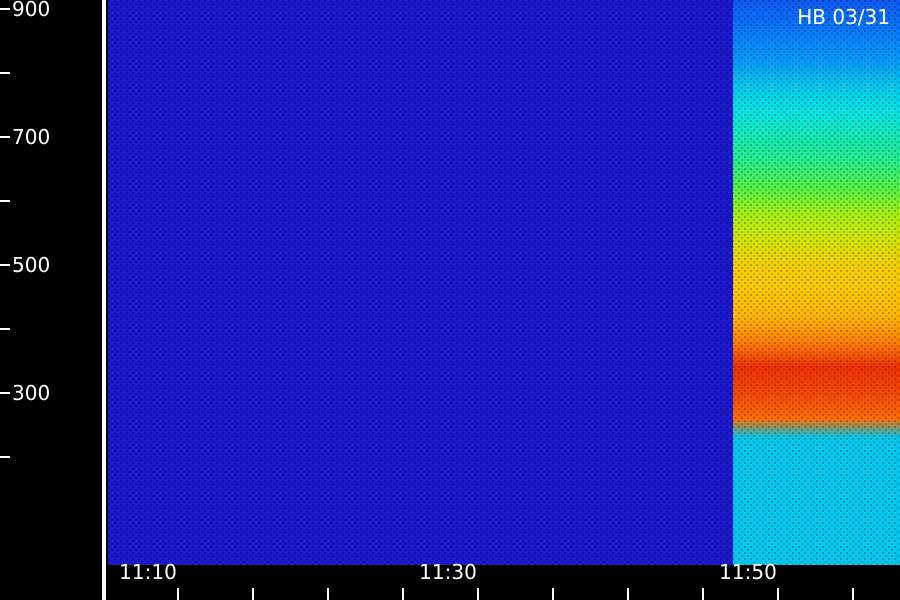 This screenshot has width=900, height=600. What do you see at coordinates (843, 17) in the screenshot?
I see `chart-title: HB 03/31` at bounding box center [843, 17].